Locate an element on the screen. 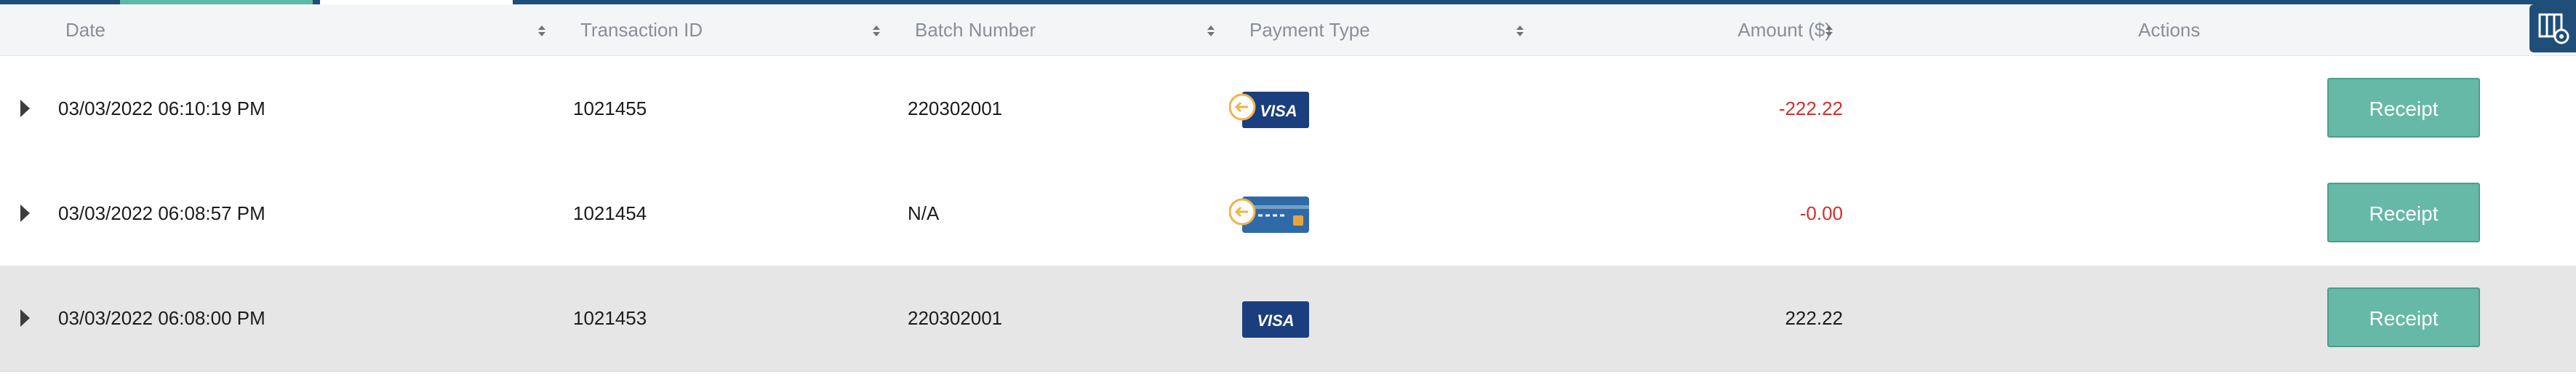 Image resolution: width=2576 pixels, height=377 pixels. cell-amount: -222.22 is located at coordinates (1810, 108).